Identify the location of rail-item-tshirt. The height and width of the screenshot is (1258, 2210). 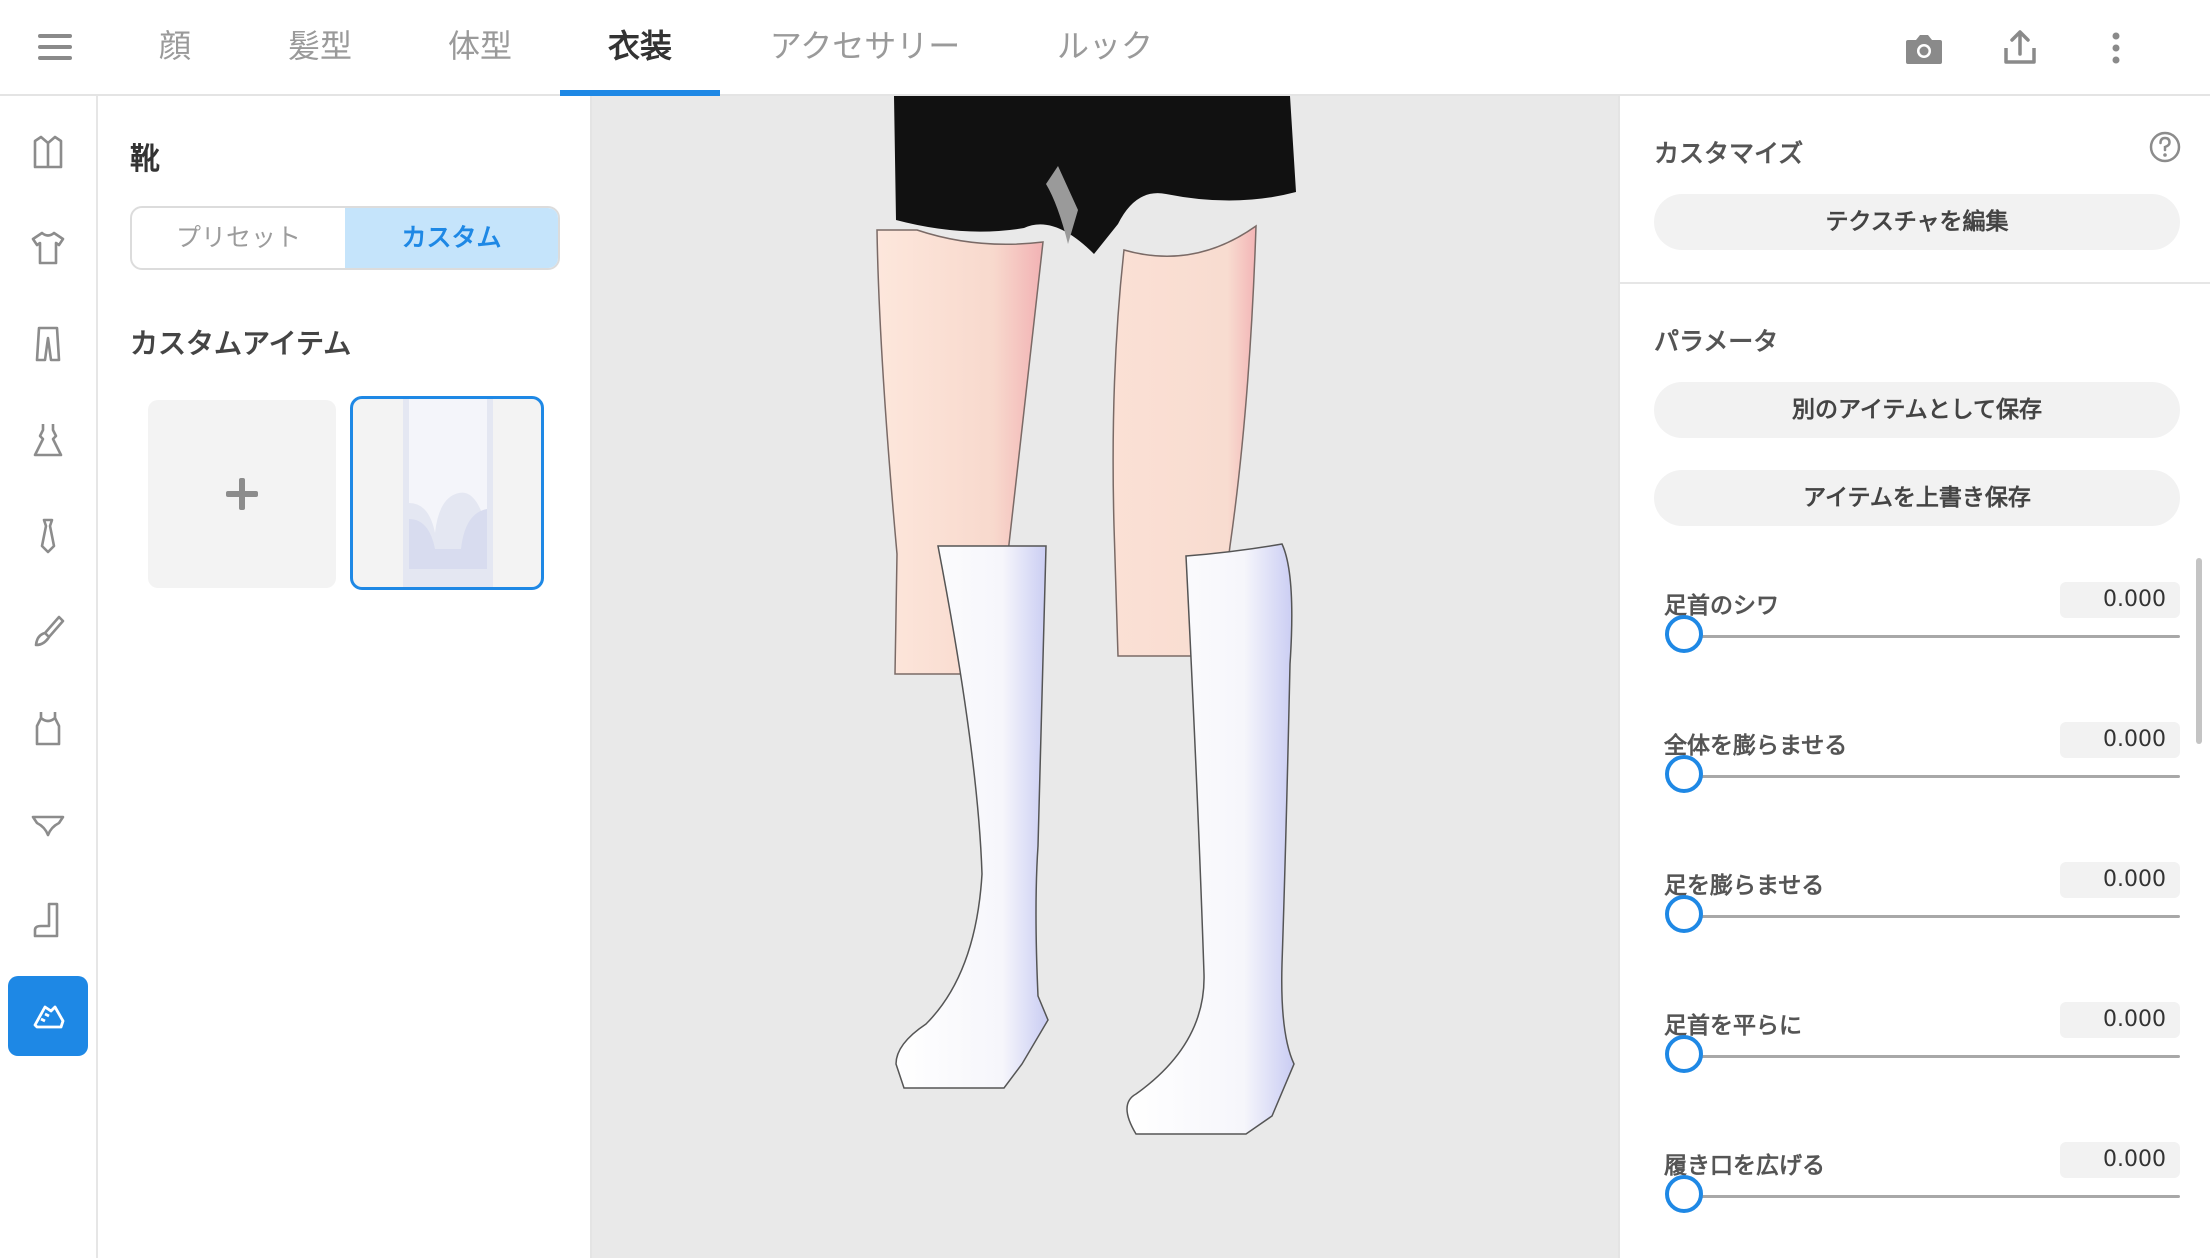
(48, 248).